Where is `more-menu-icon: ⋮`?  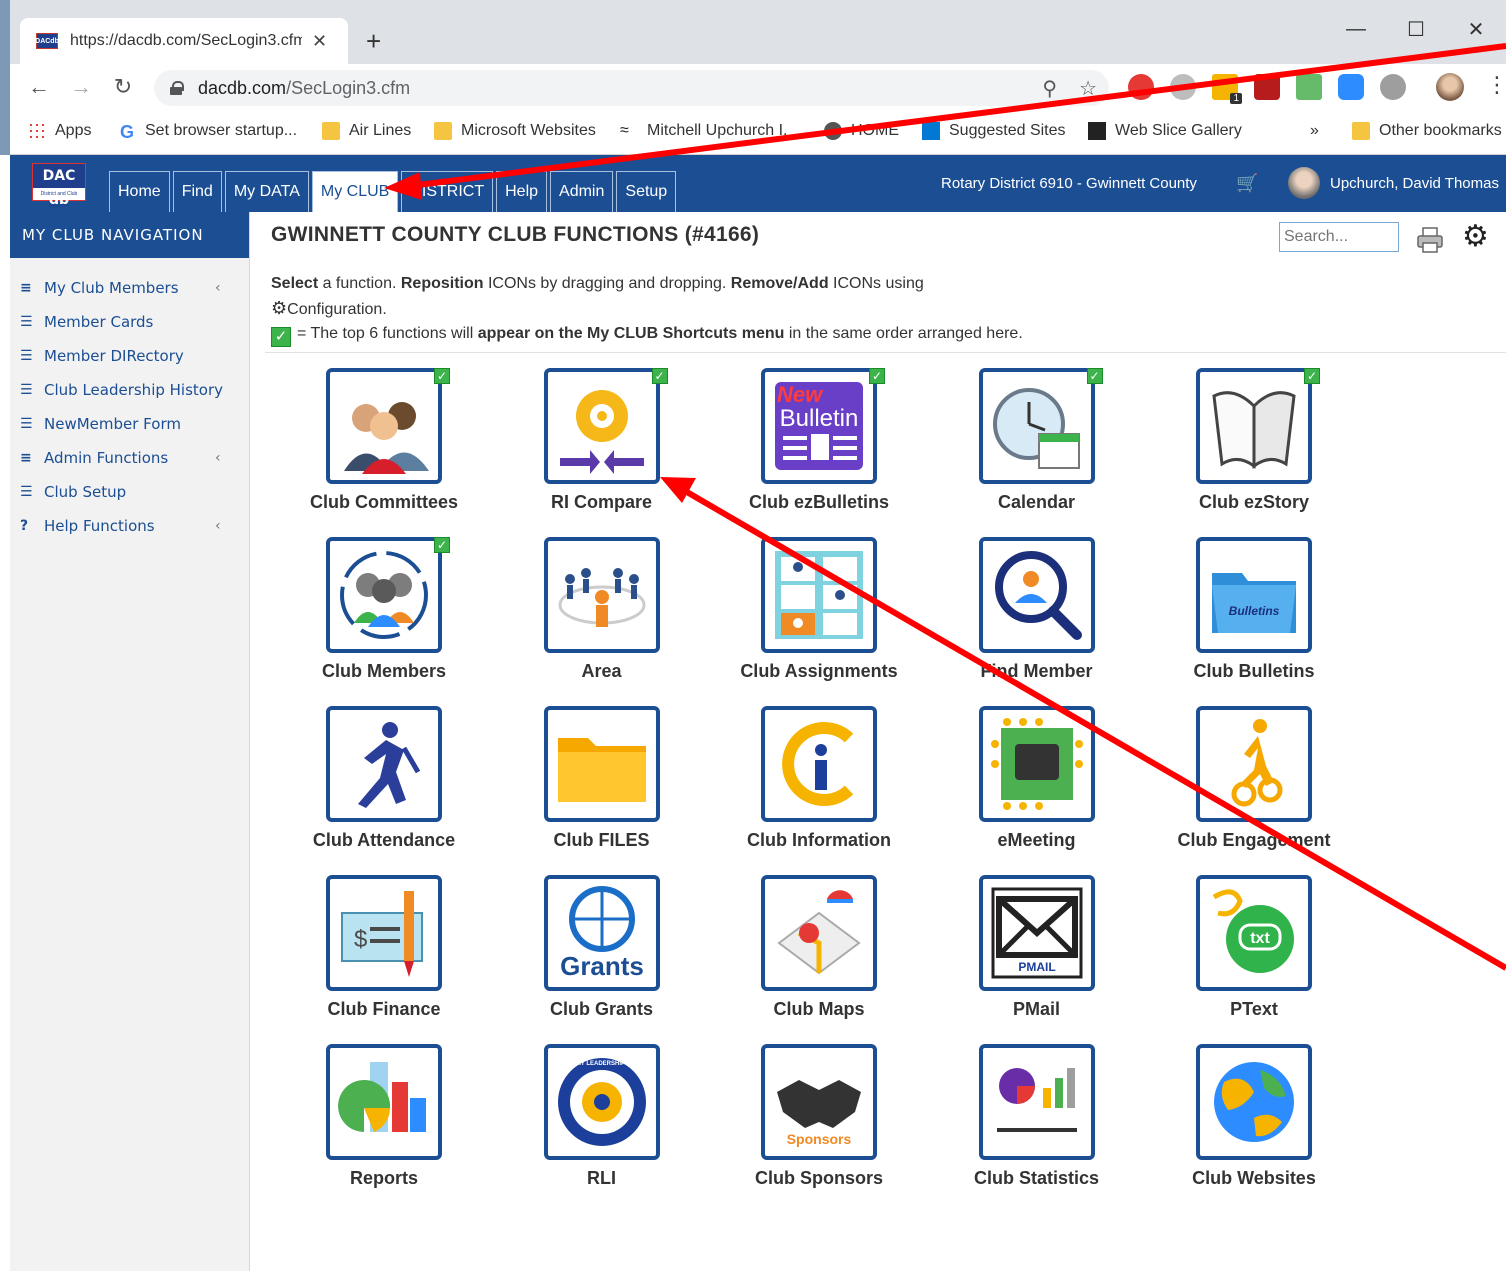 more-menu-icon: ⋮ is located at coordinates (1496, 85).